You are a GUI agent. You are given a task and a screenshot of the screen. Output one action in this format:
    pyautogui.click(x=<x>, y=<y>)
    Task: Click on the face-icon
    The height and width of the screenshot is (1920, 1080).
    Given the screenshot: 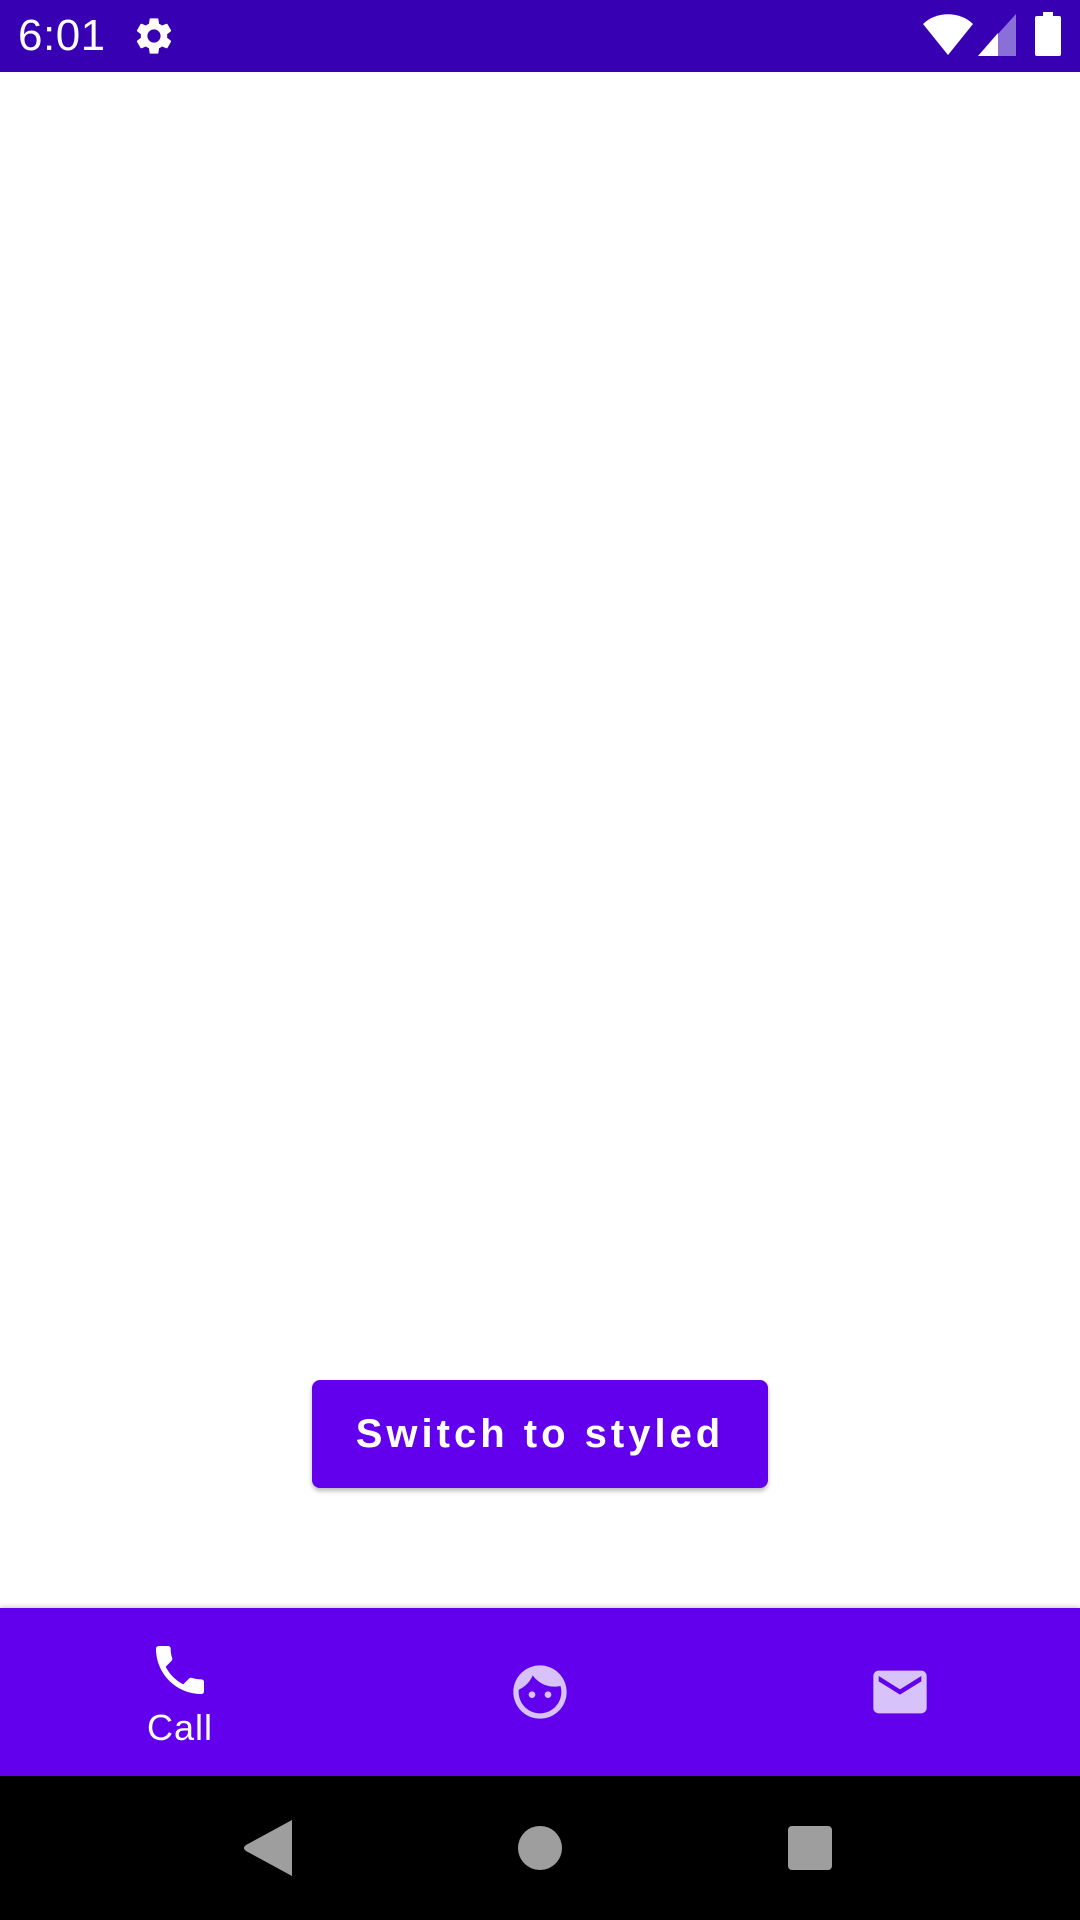 What is the action you would take?
    pyautogui.click(x=540, y=1692)
    